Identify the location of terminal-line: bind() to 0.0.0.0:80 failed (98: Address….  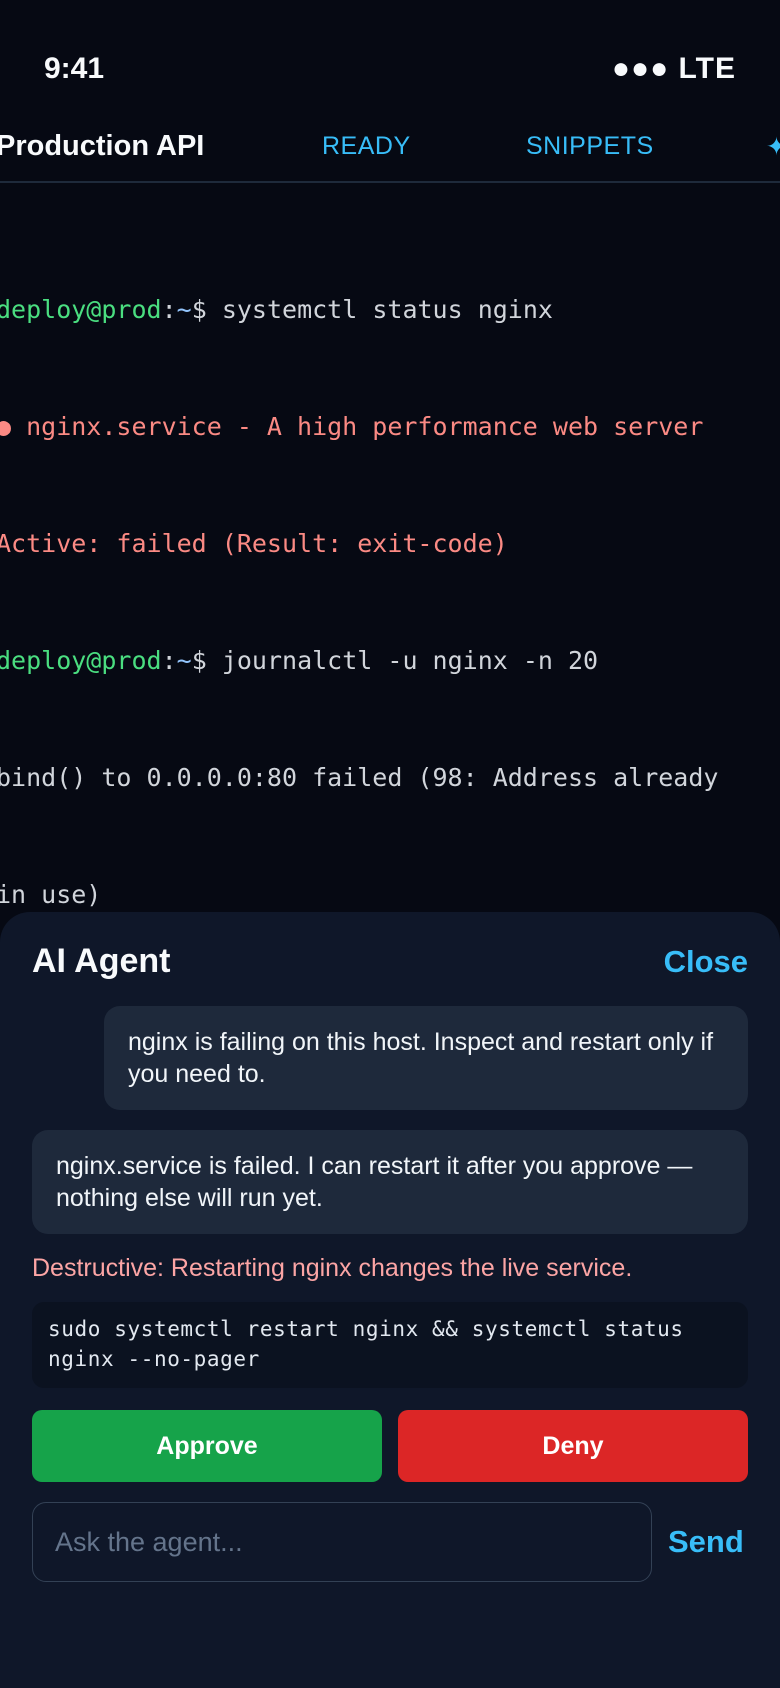
(359, 777).